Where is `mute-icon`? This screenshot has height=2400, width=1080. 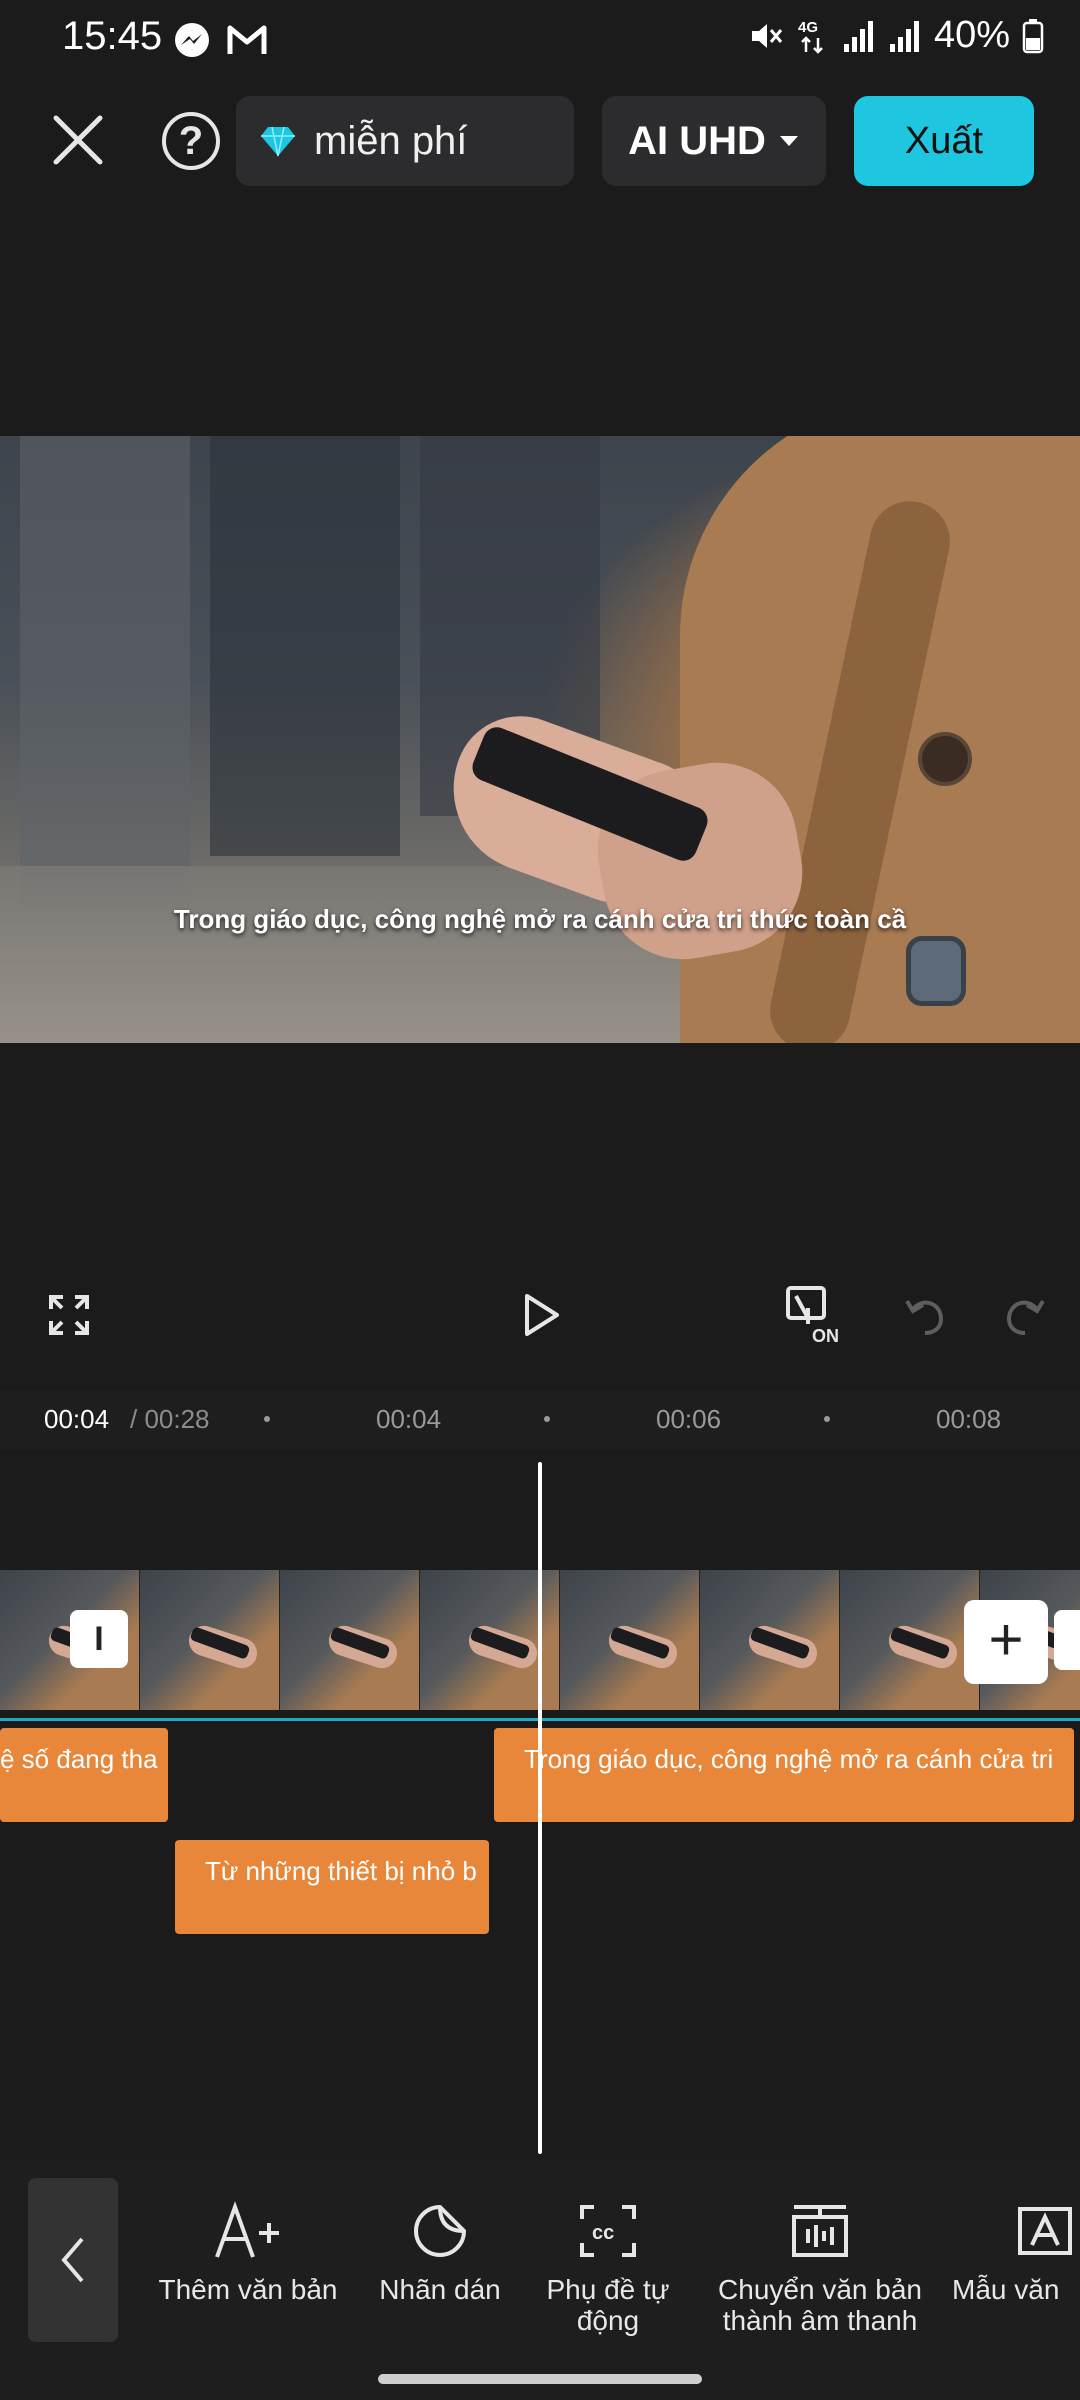
mute-icon is located at coordinates (767, 35).